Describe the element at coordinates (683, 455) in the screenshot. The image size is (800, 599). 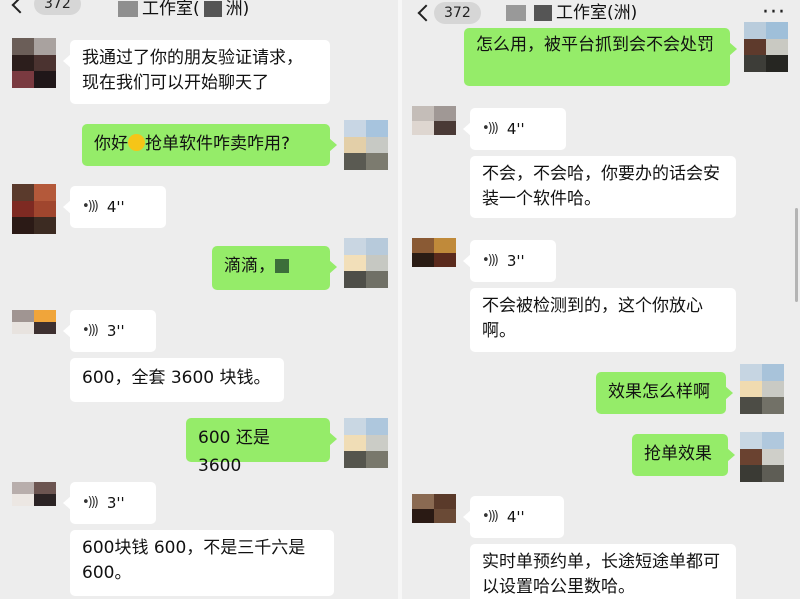
I see `message-bubble-outgoing: 抢单效果` at that location.